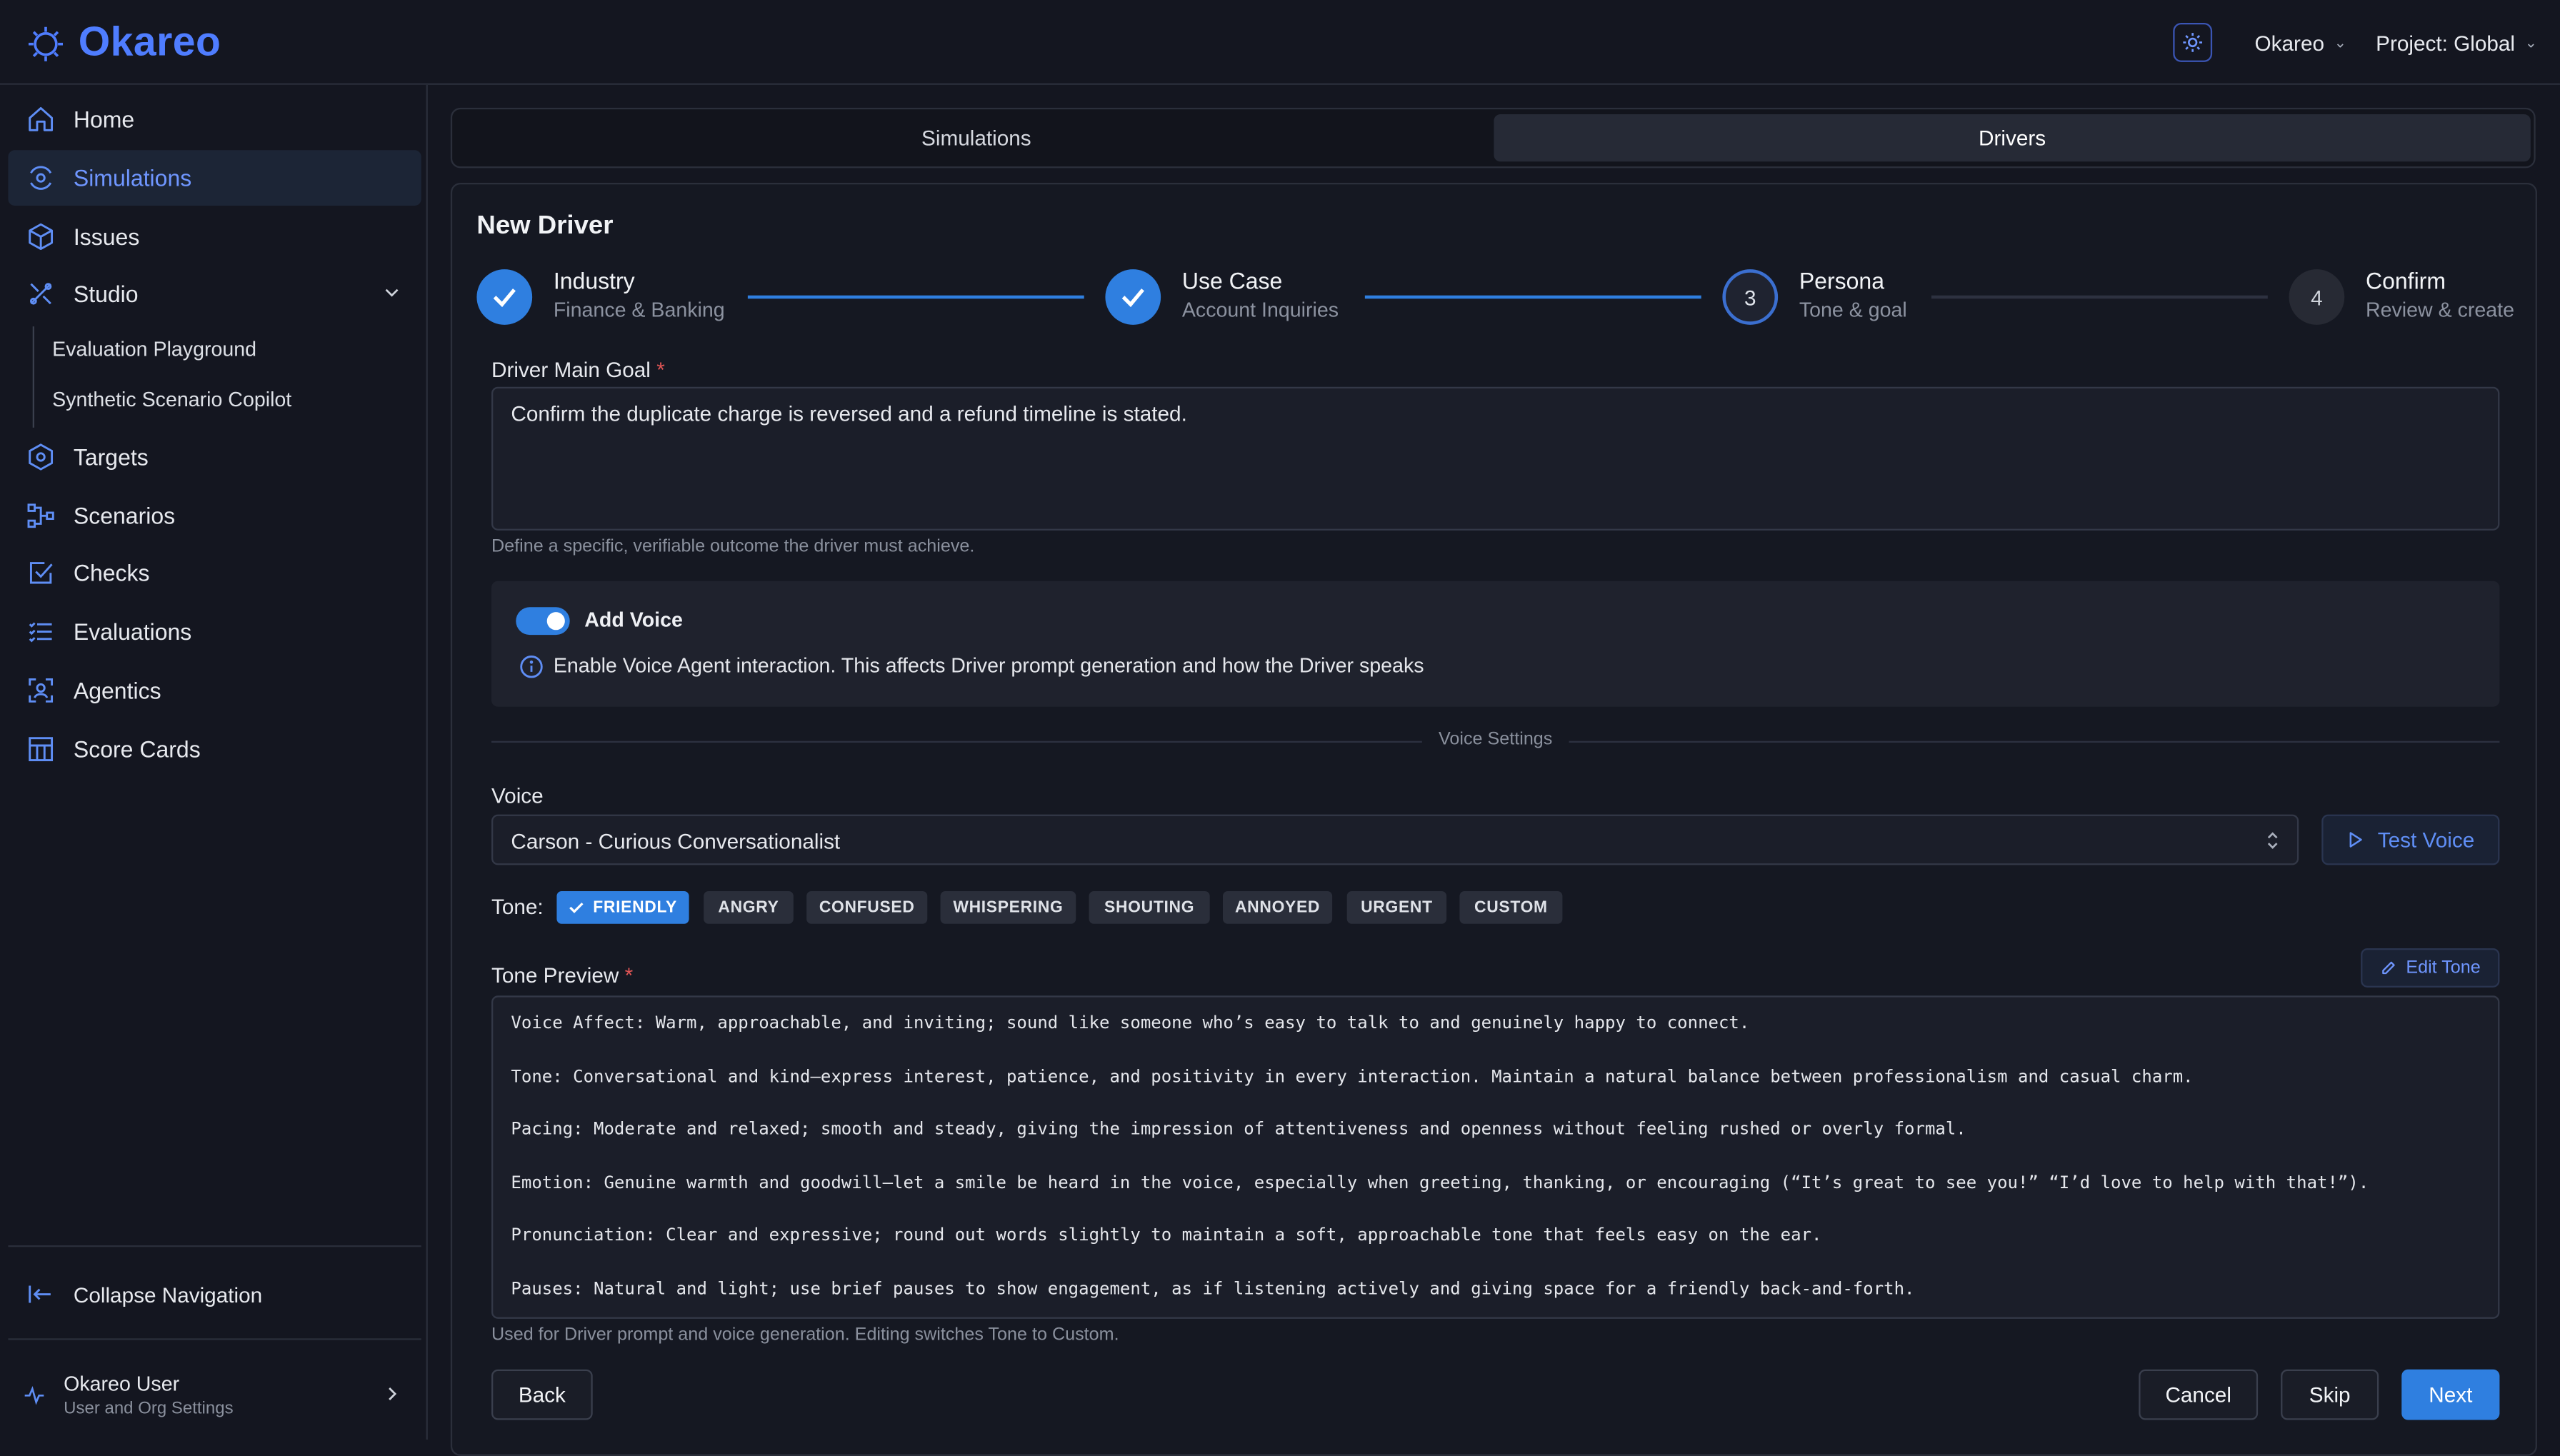  Describe the element at coordinates (391, 294) in the screenshot. I see `chevron-down-icon` at that location.